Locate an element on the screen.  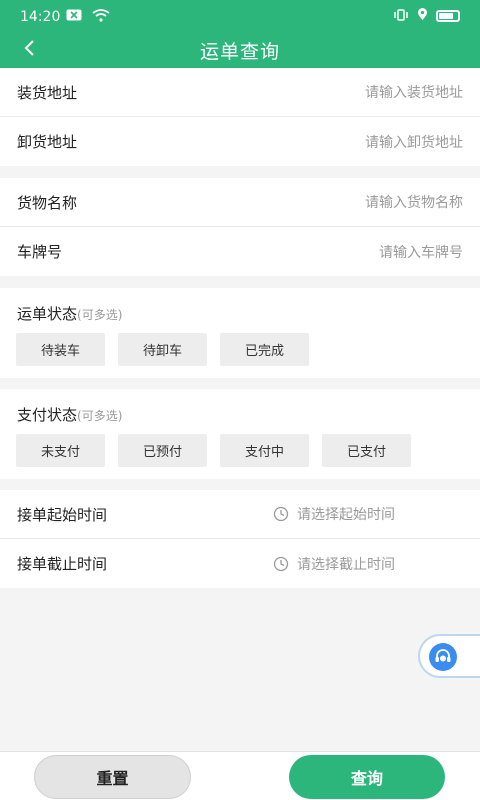
vibrate-icon is located at coordinates (401, 16).